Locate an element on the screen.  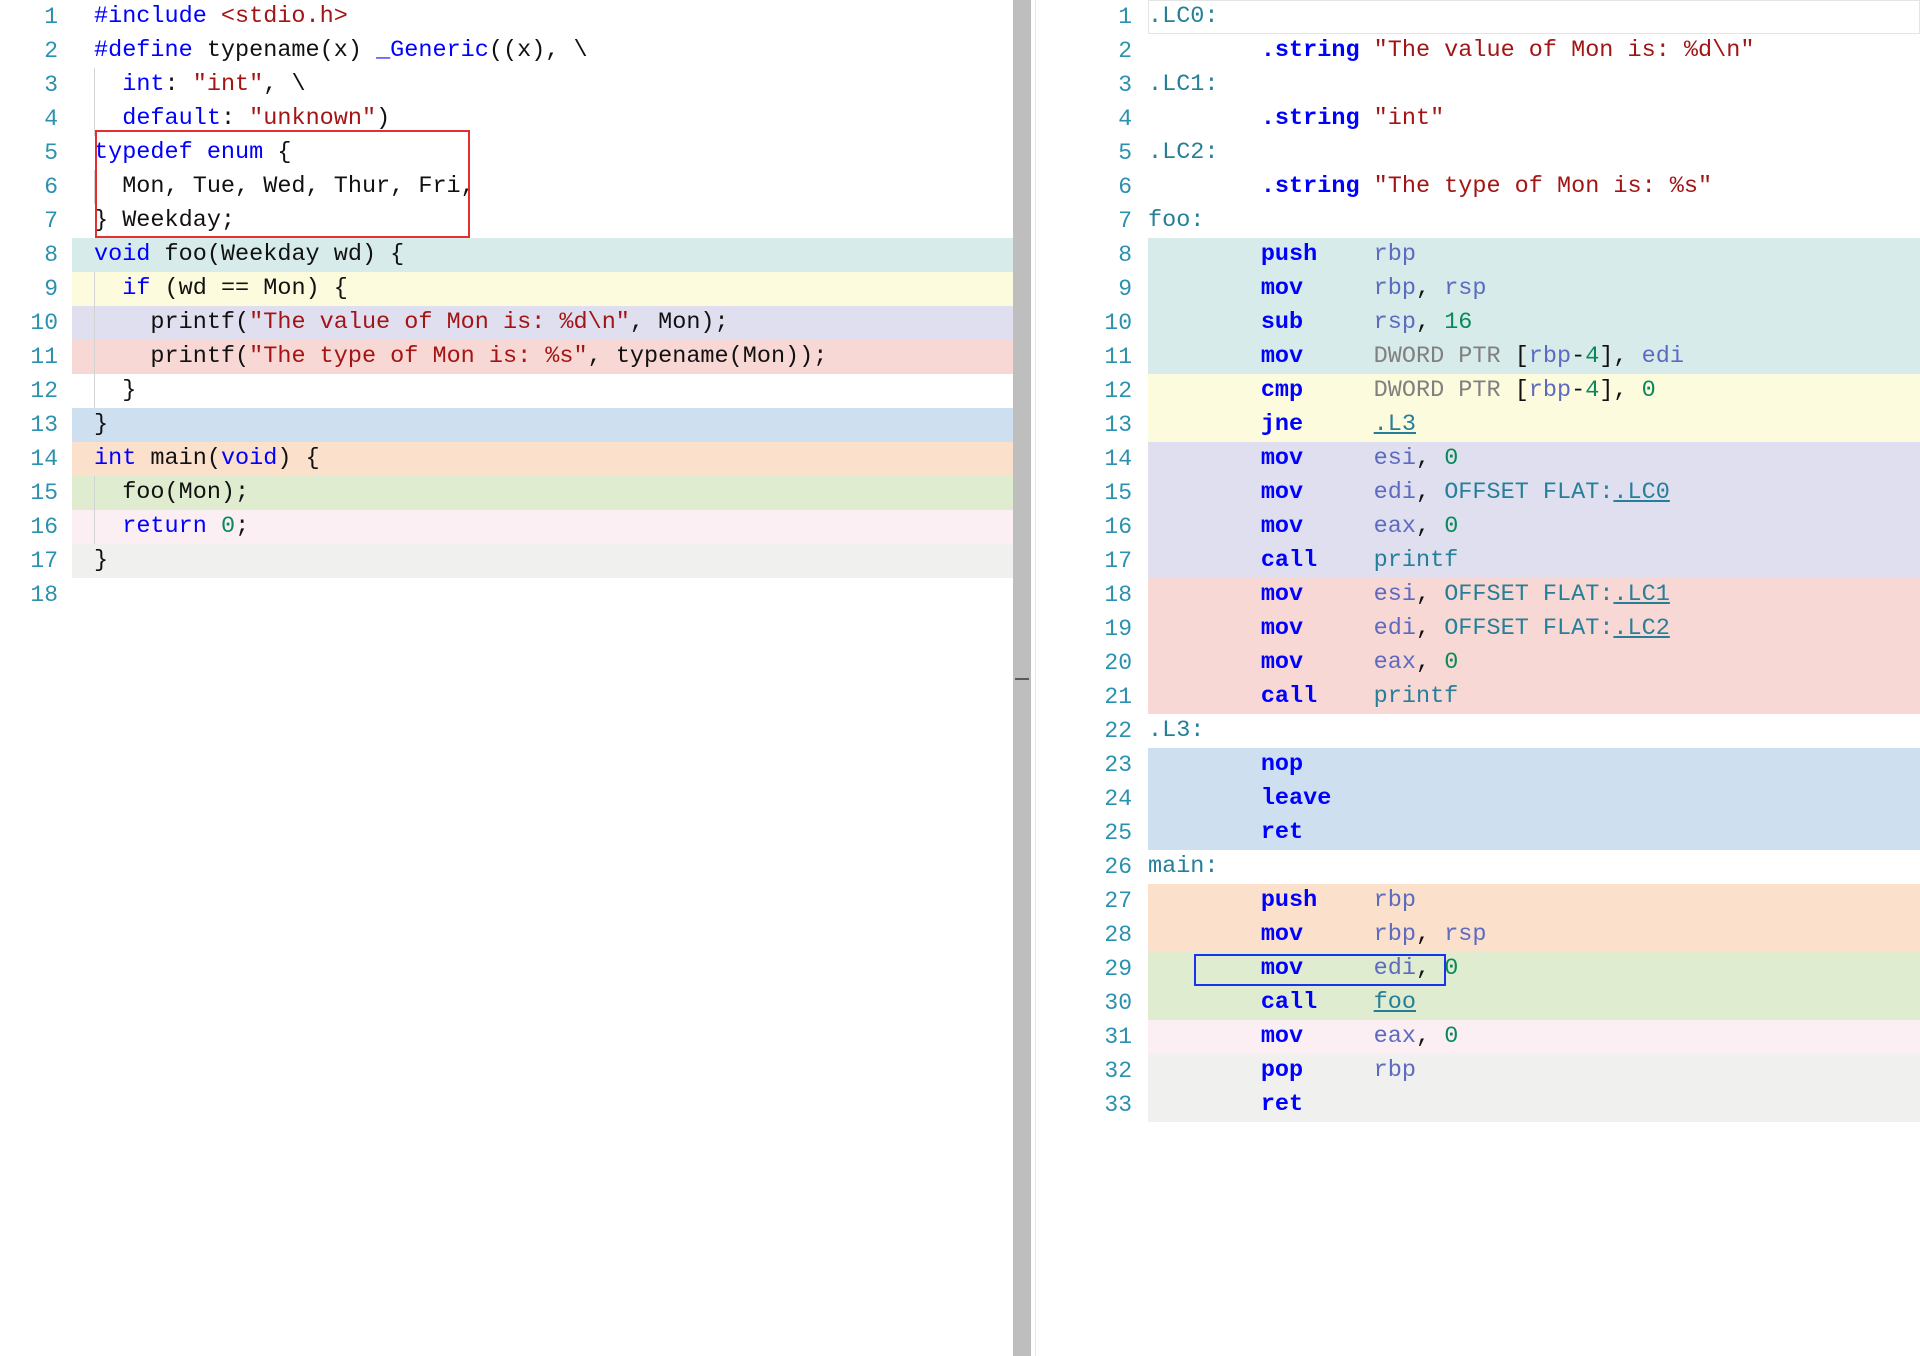
line-content: .LC0: is located at coordinates (1534, 17).